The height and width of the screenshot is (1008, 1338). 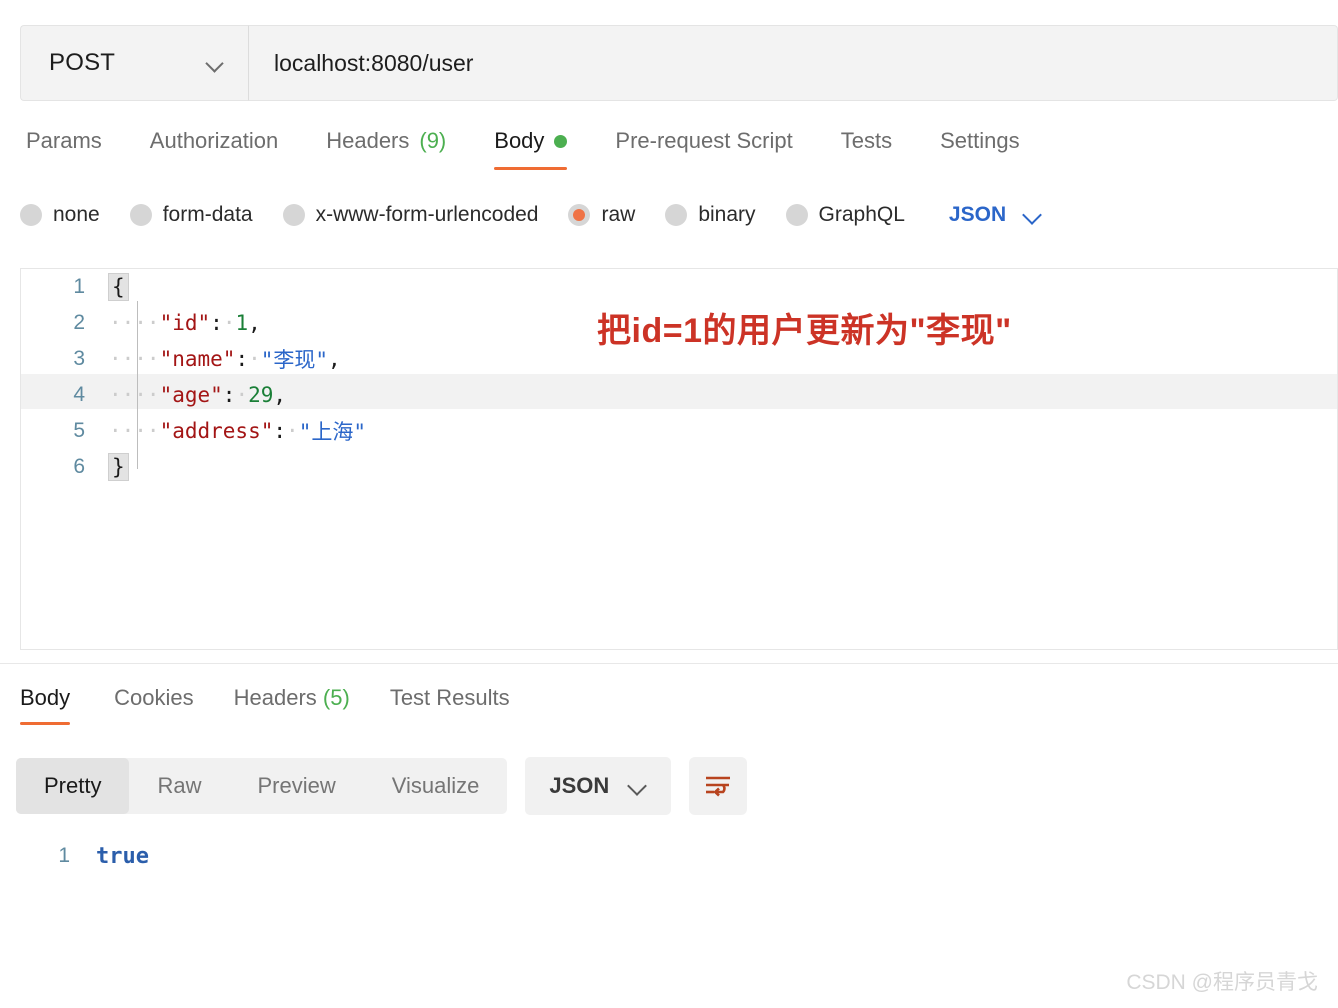 I want to click on tab-params: Params, so click(x=73, y=149).